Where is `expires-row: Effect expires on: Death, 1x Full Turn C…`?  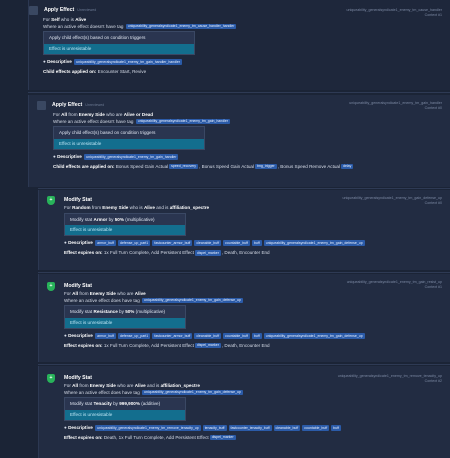
expires-row: Effect expires on: Death, 1x Full Turn C… is located at coordinates (150, 437).